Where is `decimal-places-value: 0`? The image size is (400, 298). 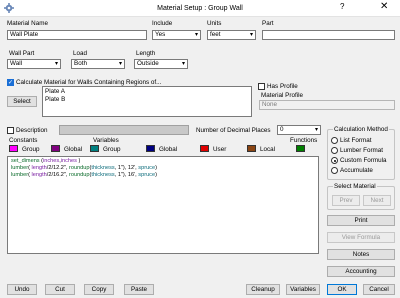 decimal-places-value: 0 is located at coordinates (282, 129).